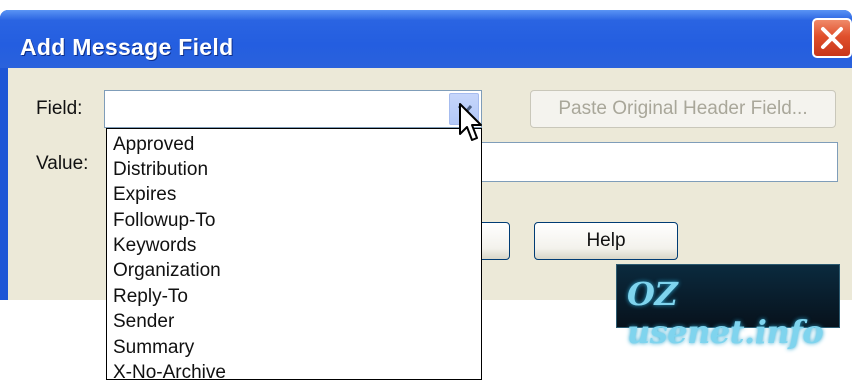 This screenshot has width=852, height=380. I want to click on dropdown-option-distribution: Distribution, so click(160, 170).